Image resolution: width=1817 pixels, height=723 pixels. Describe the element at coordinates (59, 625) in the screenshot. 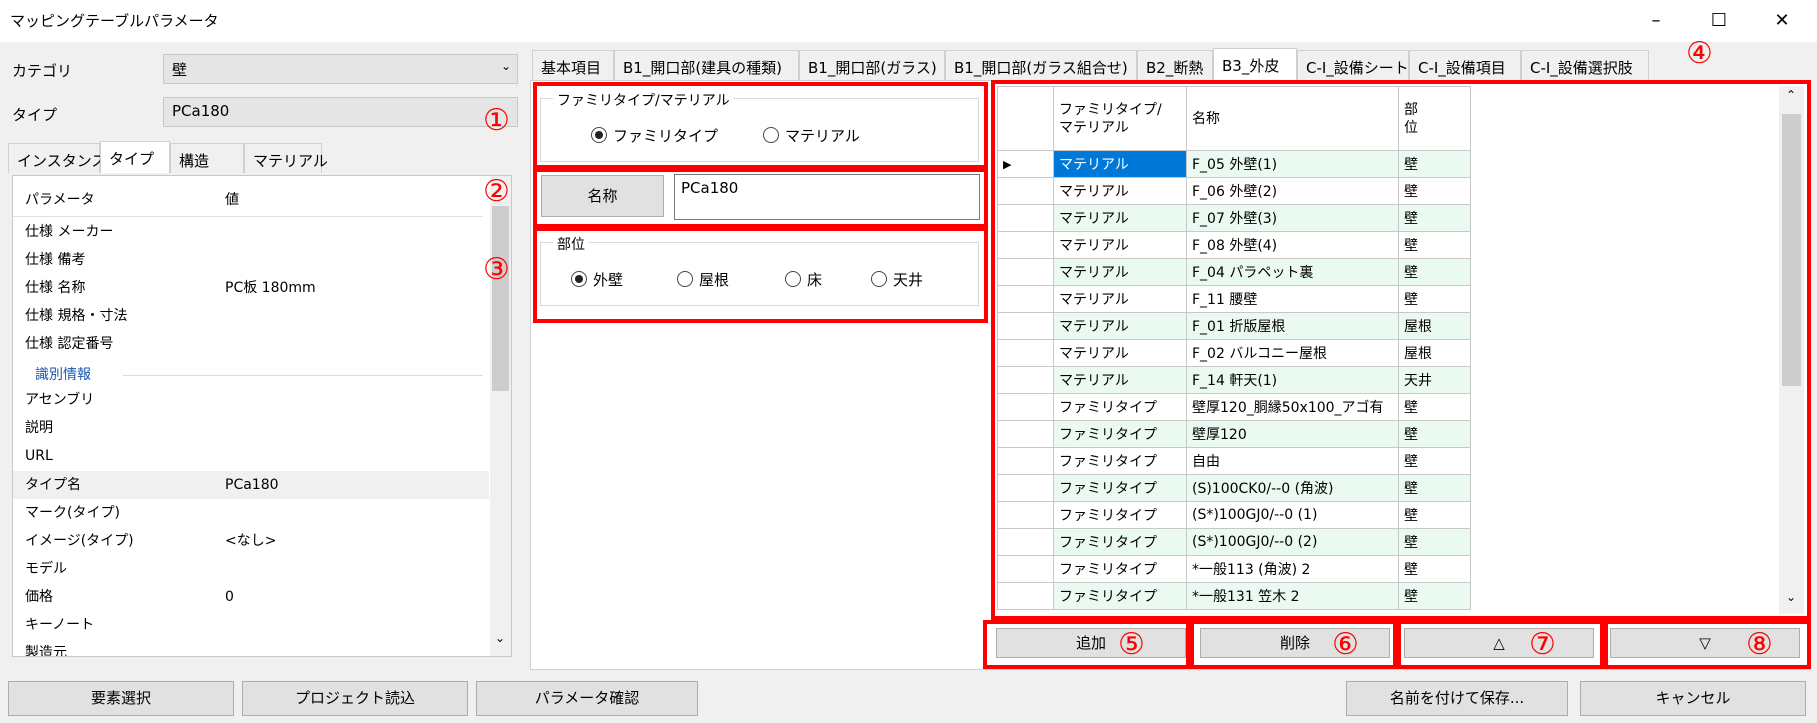

I see `prop-row: キーノート` at that location.